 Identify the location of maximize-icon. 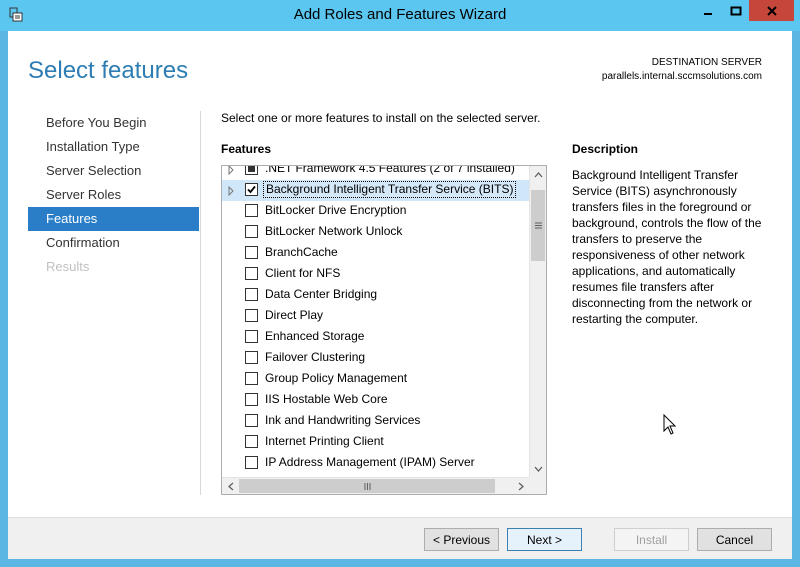
(735, 10).